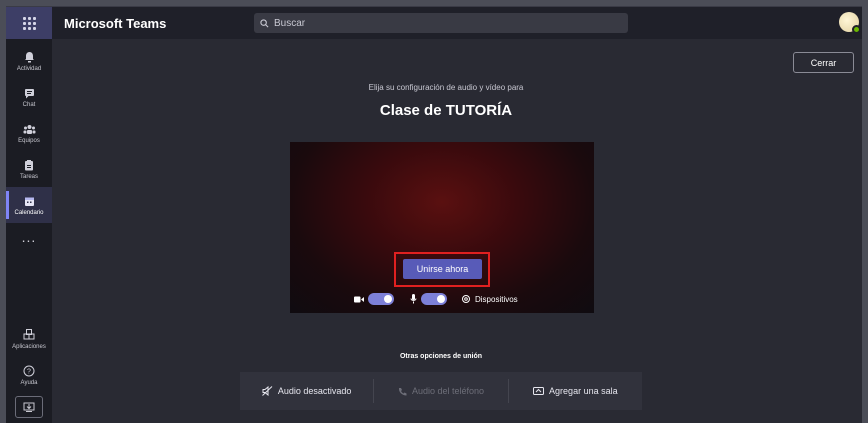  I want to click on video-preview, so click(442, 227).